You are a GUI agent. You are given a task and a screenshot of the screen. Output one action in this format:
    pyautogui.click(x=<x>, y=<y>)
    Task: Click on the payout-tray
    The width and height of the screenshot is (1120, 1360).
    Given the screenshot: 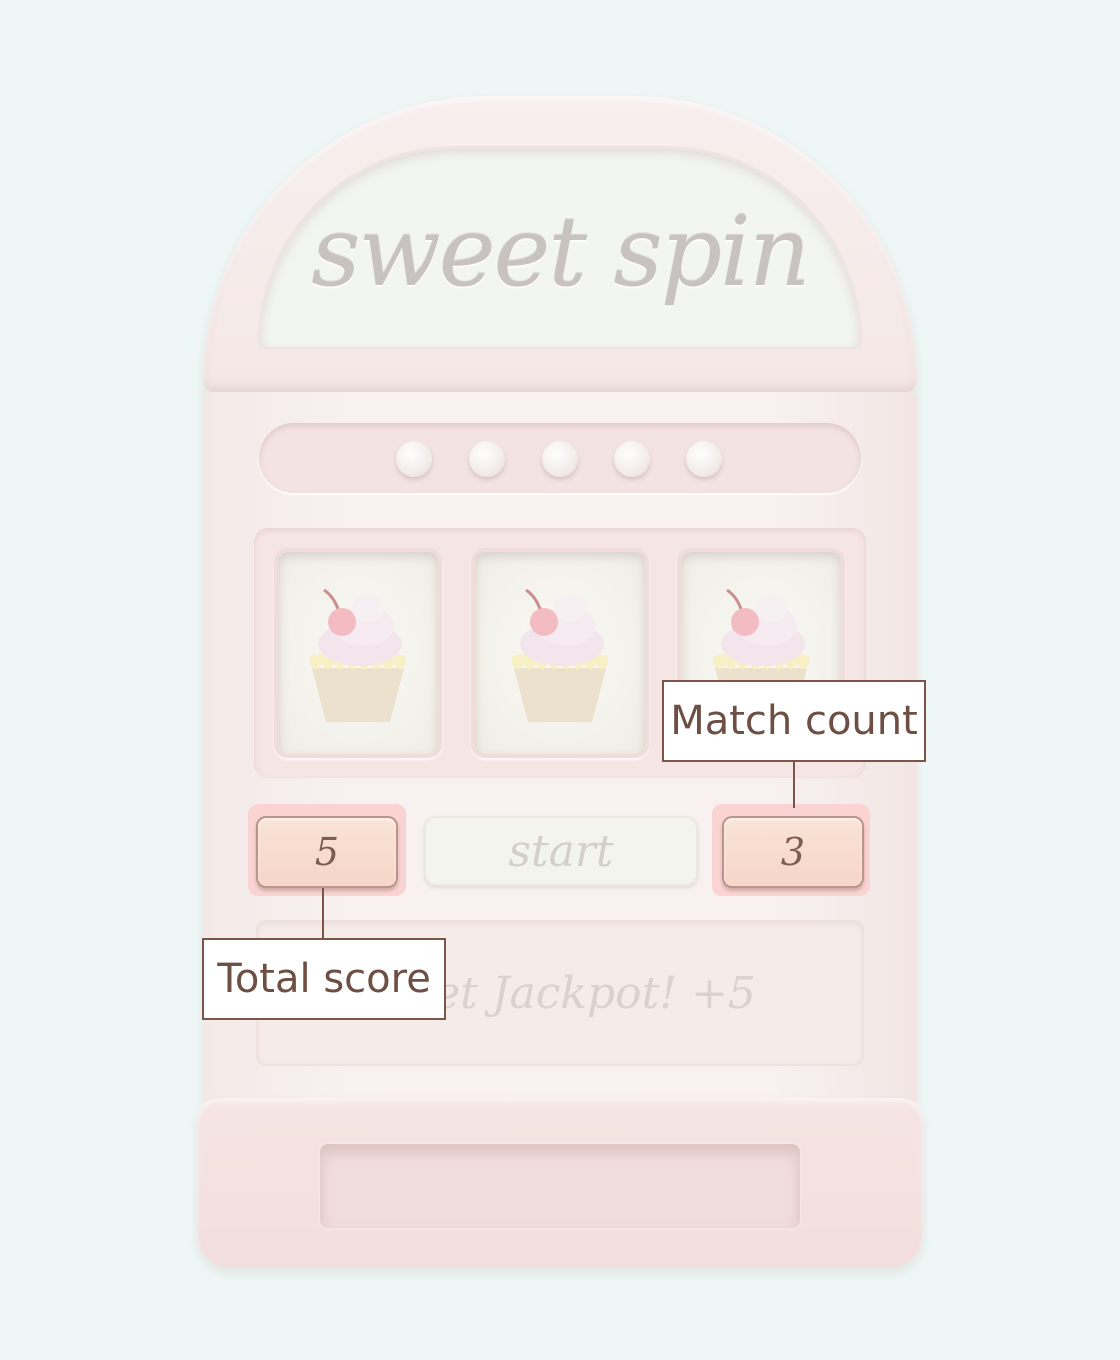 What is the action you would take?
    pyautogui.click(x=560, y=1186)
    